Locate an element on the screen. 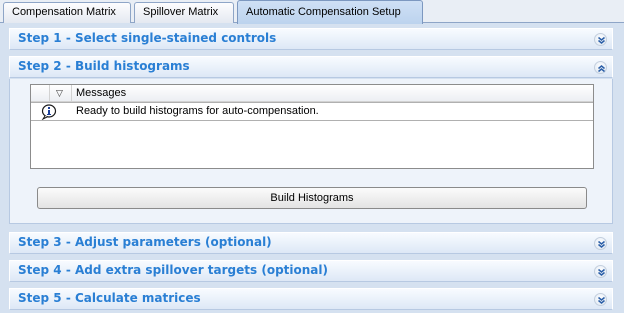 Image resolution: width=624 pixels, height=313 pixels. build-histograms-button: Build Histograms is located at coordinates (312, 198).